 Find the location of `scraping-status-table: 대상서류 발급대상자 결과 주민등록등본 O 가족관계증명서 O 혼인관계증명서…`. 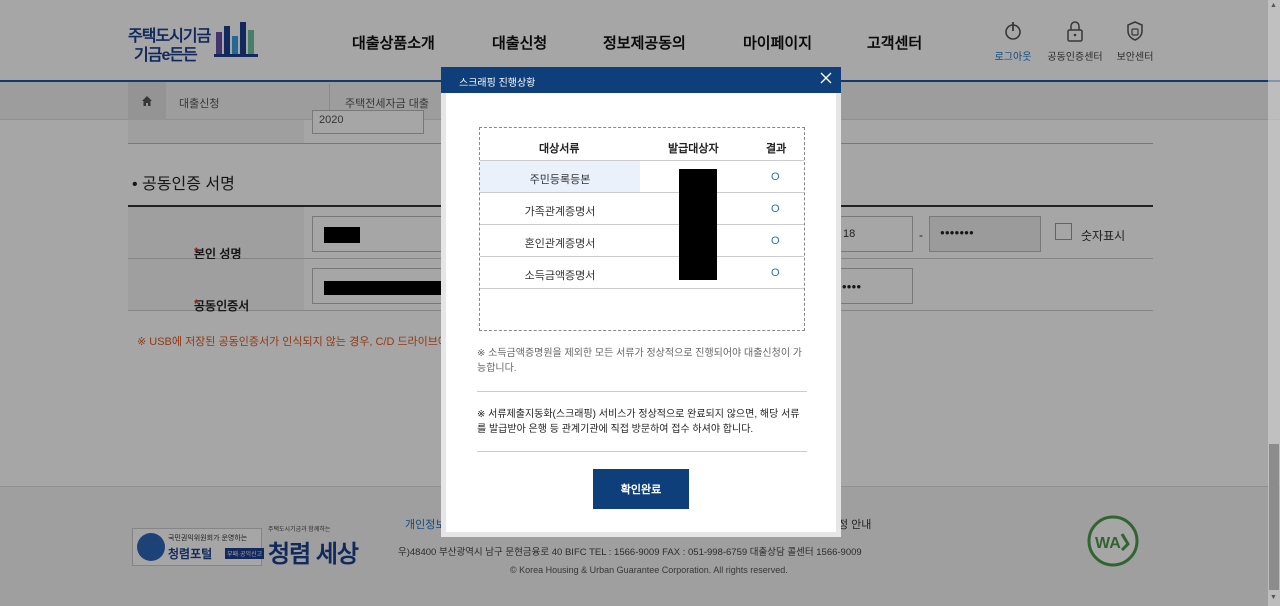

scraping-status-table: 대상서류 발급대상자 결과 주민등록등본 O 가족관계증명서 O 혼인관계증명서… is located at coordinates (642, 229).